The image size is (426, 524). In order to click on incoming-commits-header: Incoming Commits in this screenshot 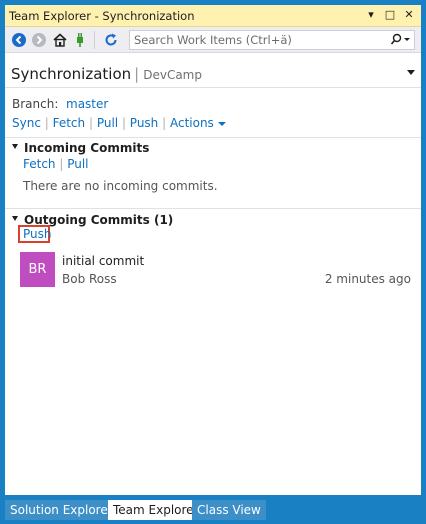, I will do `click(80, 148)`.